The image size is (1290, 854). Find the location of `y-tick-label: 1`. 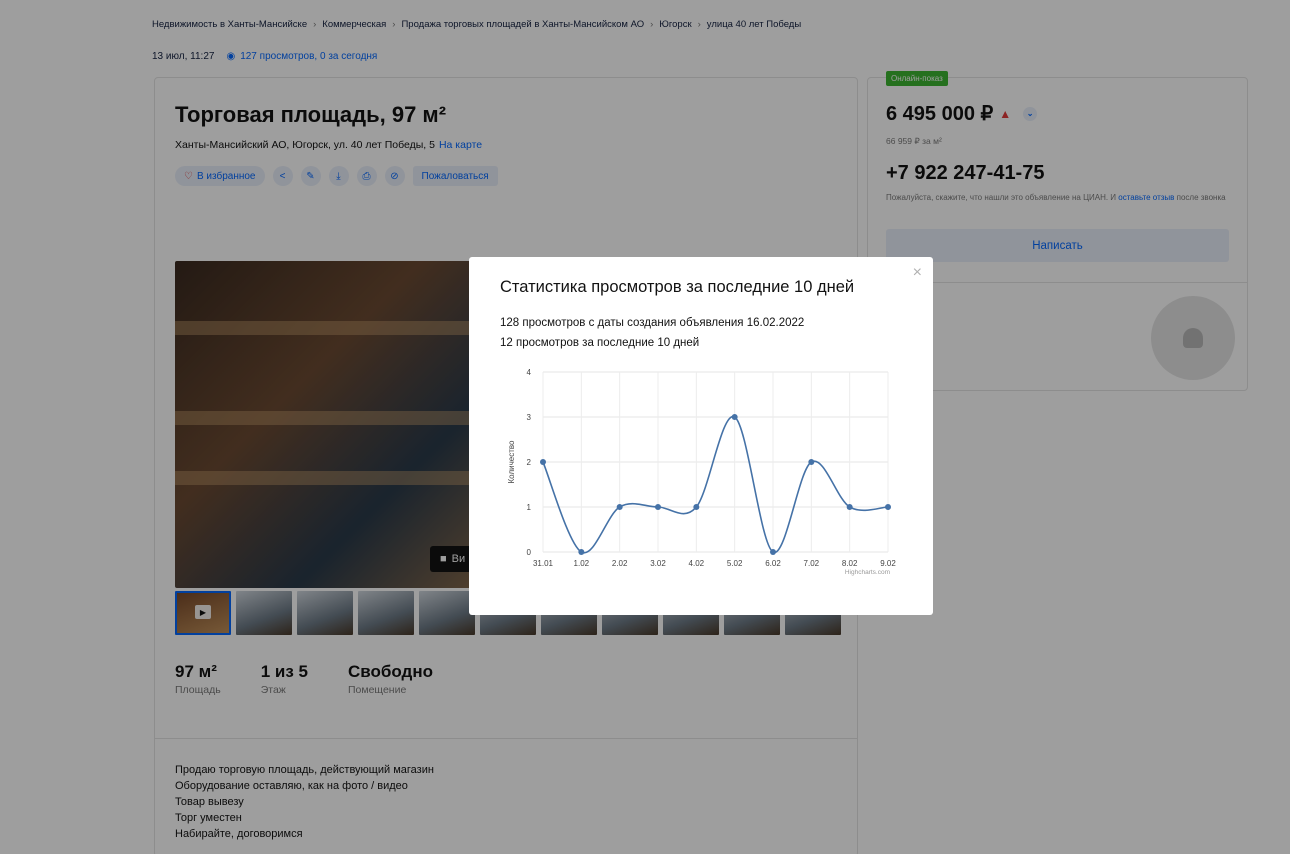

y-tick-label: 1 is located at coordinates (529, 507).